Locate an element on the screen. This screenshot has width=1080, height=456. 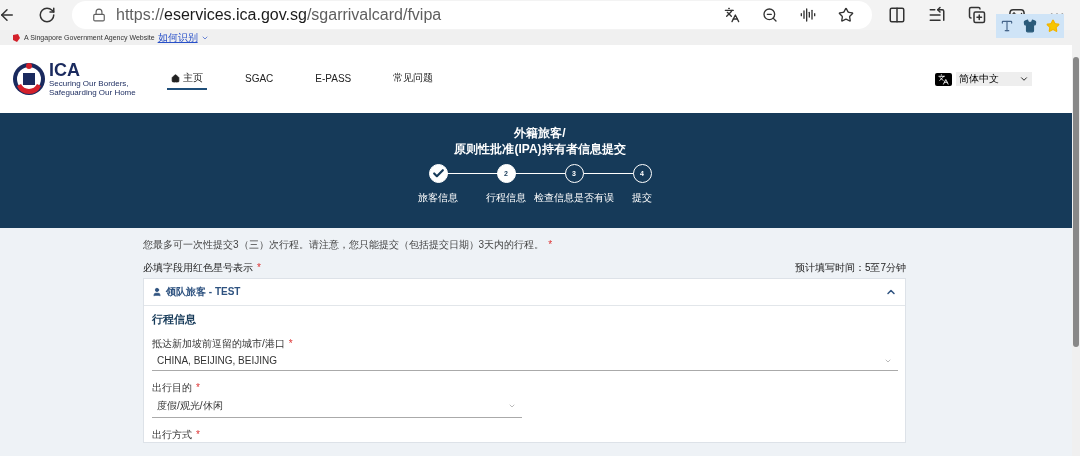
identify-link: 如何识别 is located at coordinates (177, 37).